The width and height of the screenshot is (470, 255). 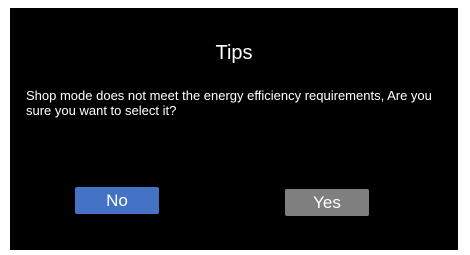 What do you see at coordinates (117, 200) in the screenshot?
I see `no-button: No` at bounding box center [117, 200].